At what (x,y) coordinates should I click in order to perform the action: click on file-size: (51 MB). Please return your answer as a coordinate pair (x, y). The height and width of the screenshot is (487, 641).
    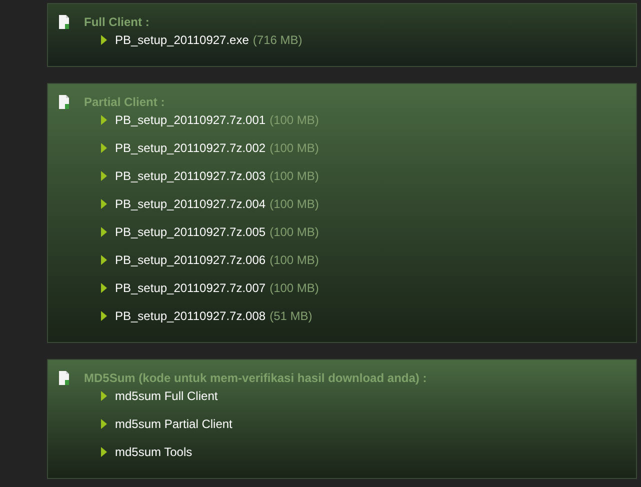
    Looking at the image, I should click on (291, 316).